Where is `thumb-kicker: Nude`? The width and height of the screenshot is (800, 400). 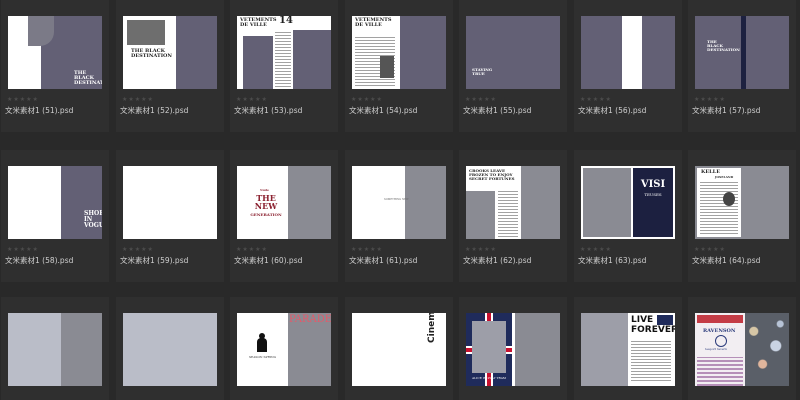
thumb-kicker: Nude is located at coordinates (264, 190).